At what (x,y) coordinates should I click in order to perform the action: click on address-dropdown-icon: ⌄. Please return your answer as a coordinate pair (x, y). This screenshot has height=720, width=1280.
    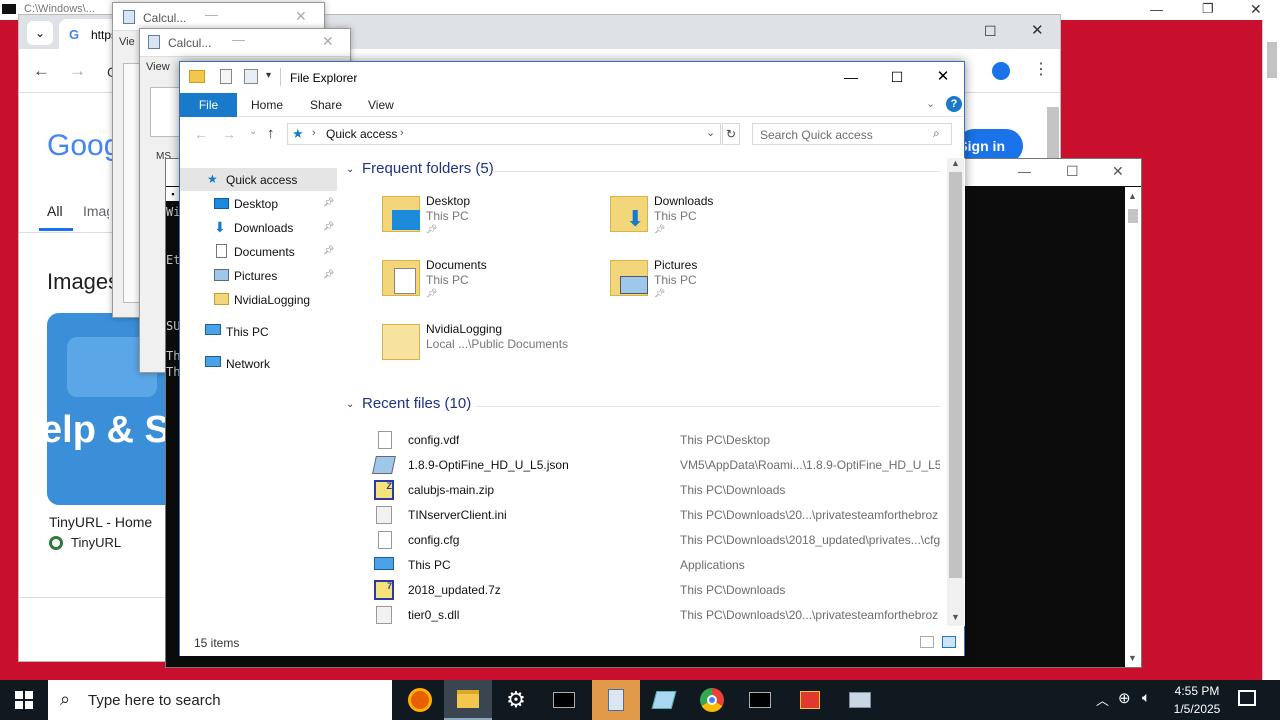
    Looking at the image, I should click on (710, 132).